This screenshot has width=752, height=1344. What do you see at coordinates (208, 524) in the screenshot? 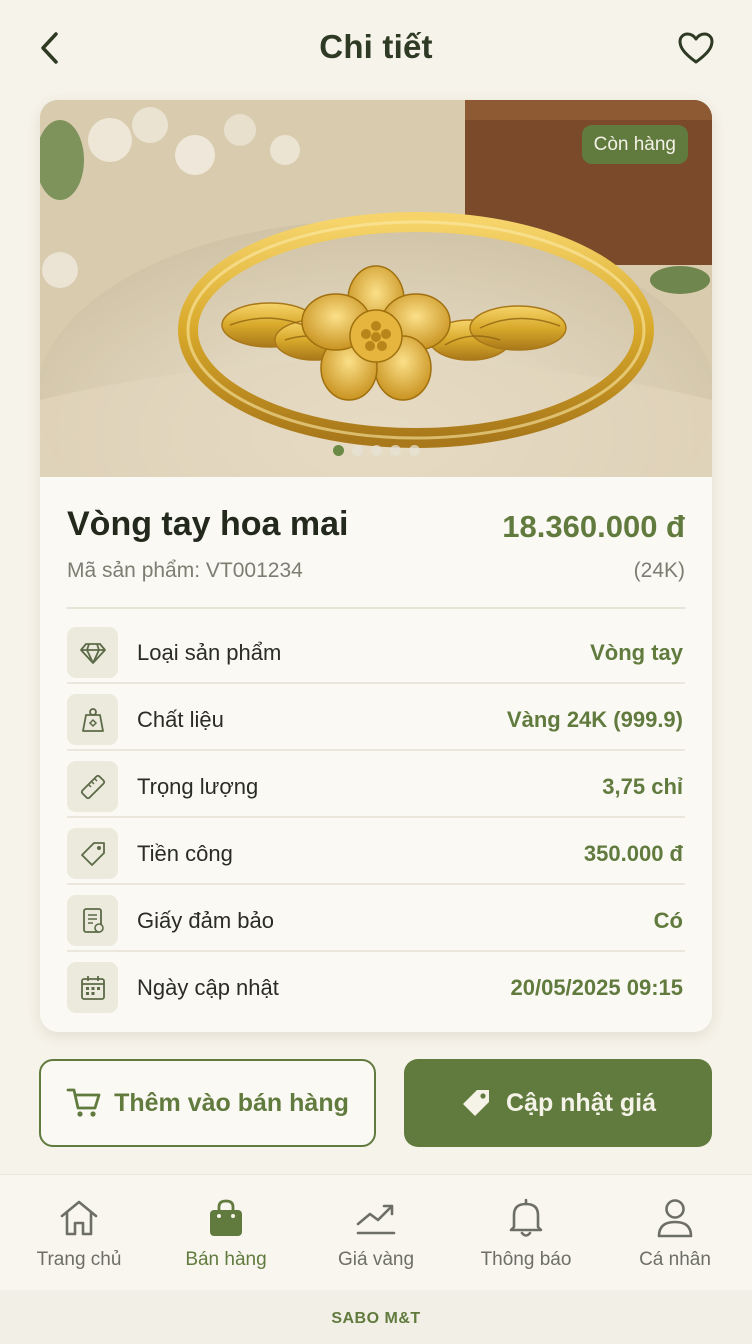
I see `product-name: Vòng tay hoa mai` at bounding box center [208, 524].